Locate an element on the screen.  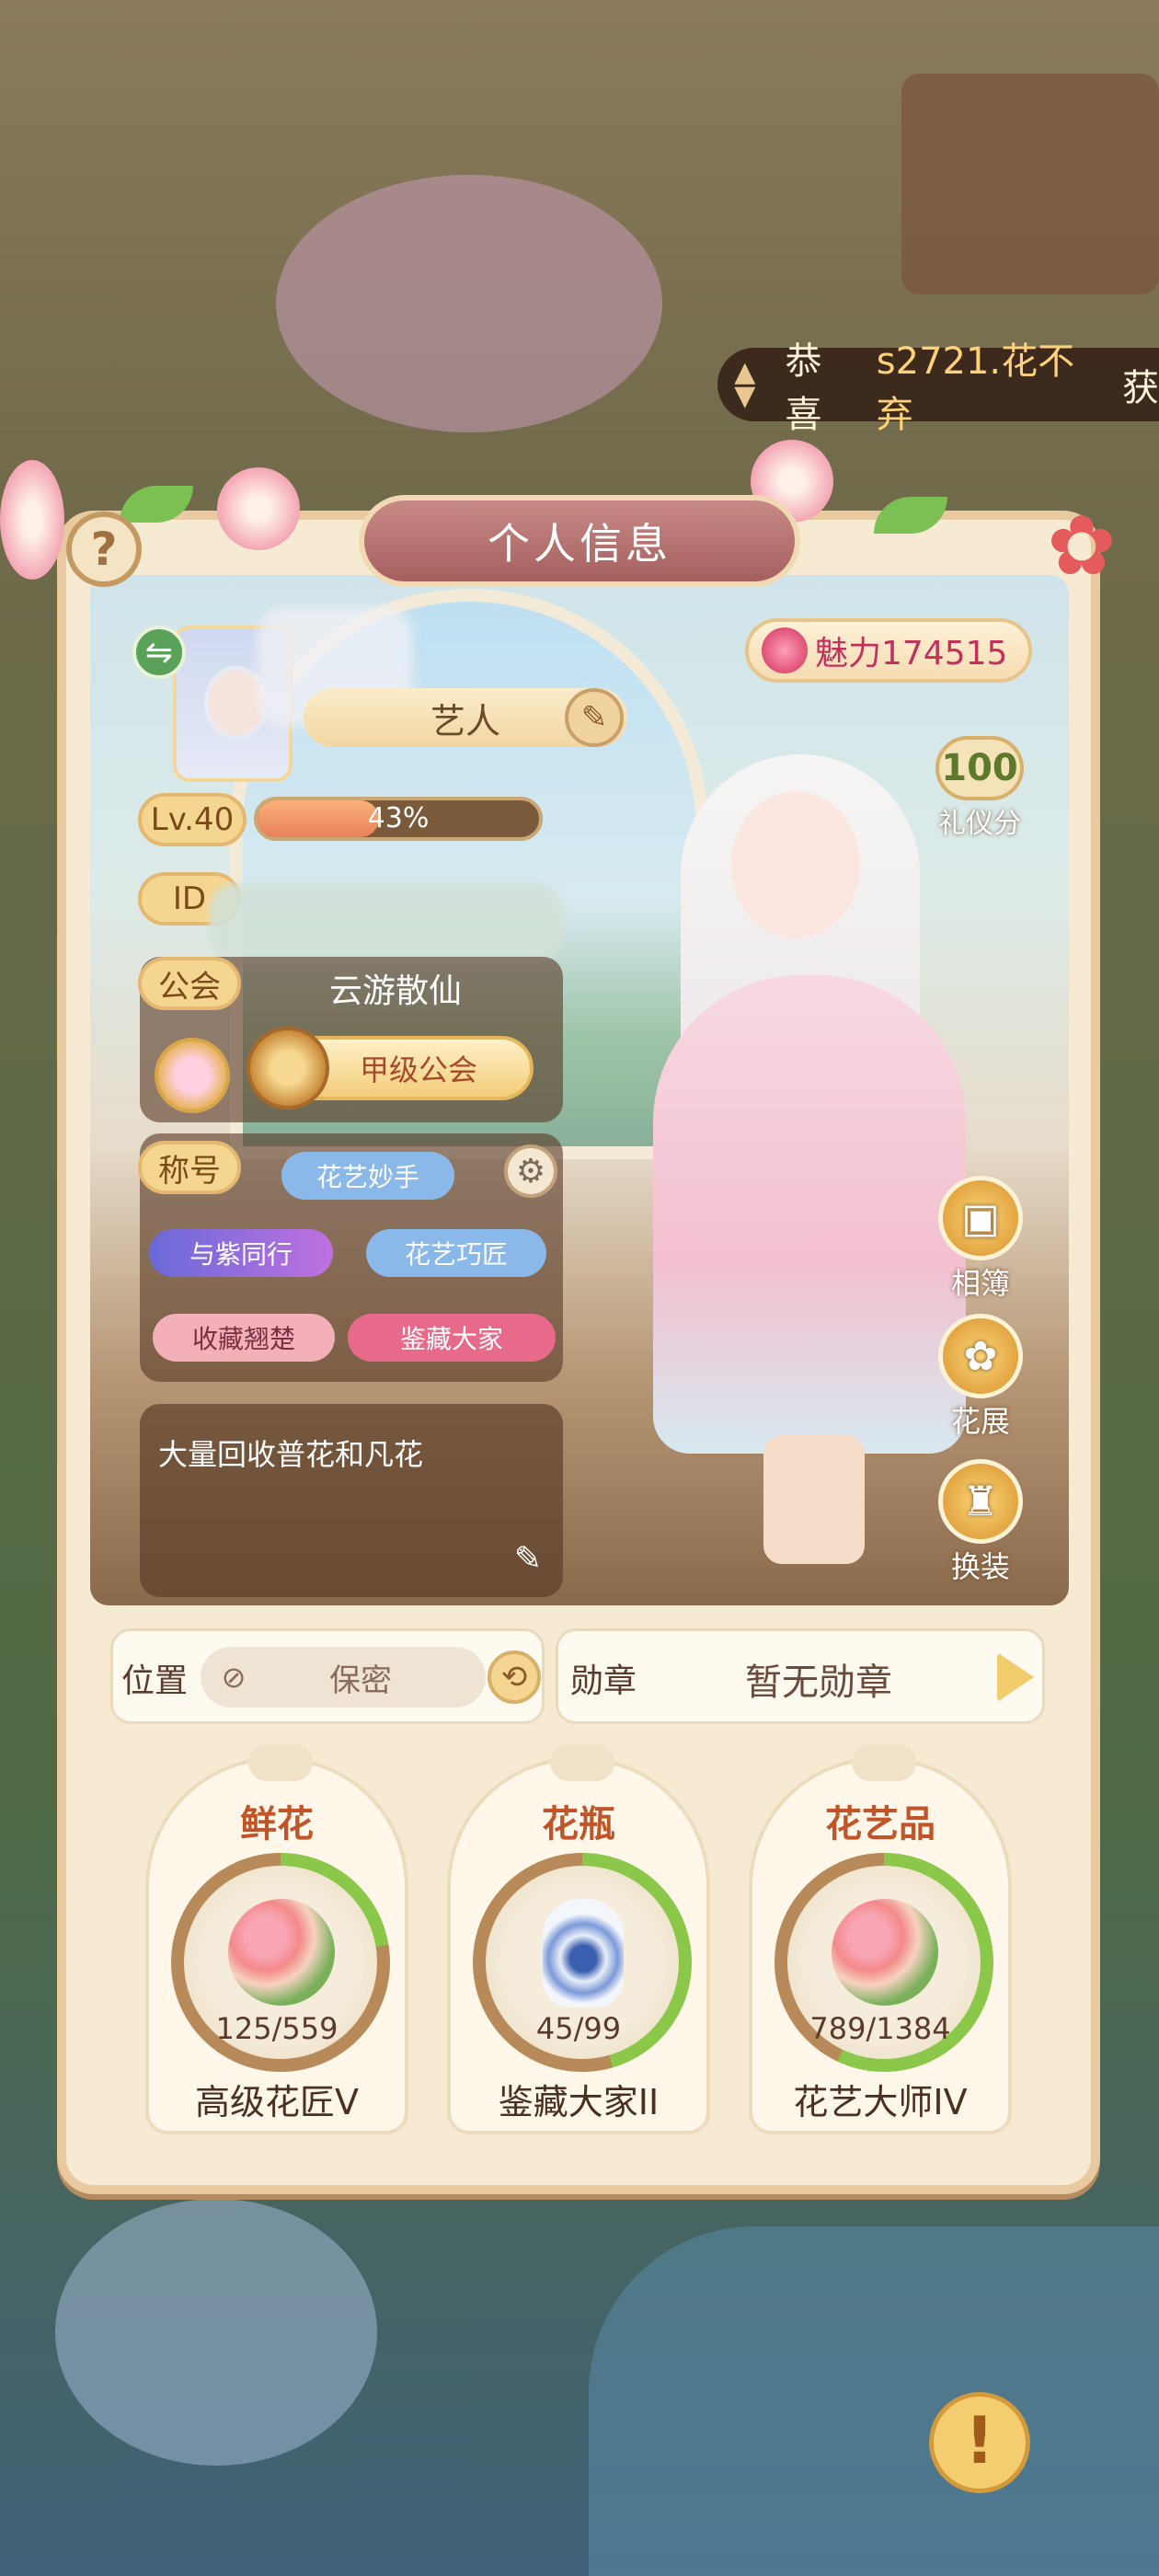
panel-title: 个人信息 is located at coordinates (579, 541).